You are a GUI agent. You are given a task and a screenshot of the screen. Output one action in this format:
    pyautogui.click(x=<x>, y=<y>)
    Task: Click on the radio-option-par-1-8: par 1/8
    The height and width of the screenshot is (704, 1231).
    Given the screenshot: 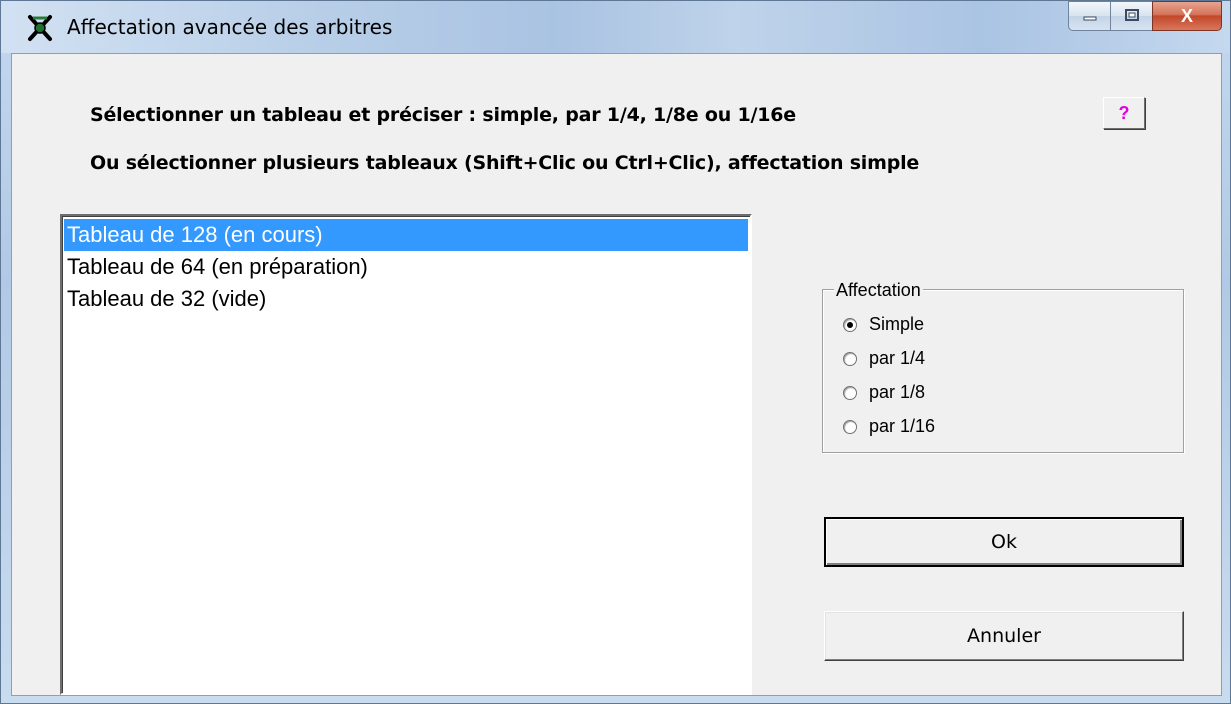 What is the action you would take?
    pyautogui.click(x=884, y=392)
    